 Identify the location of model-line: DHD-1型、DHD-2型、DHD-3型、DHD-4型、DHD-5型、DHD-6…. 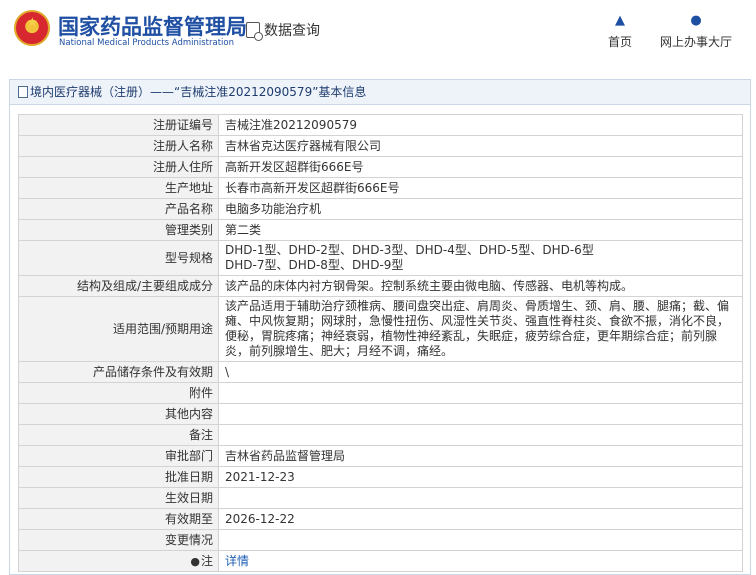
(409, 250).